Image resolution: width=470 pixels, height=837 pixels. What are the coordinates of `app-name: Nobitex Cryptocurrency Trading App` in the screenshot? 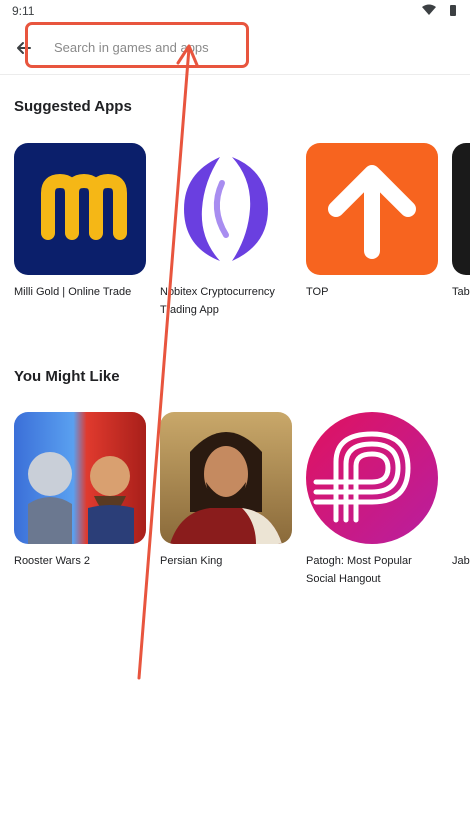 It's located at (217, 301).